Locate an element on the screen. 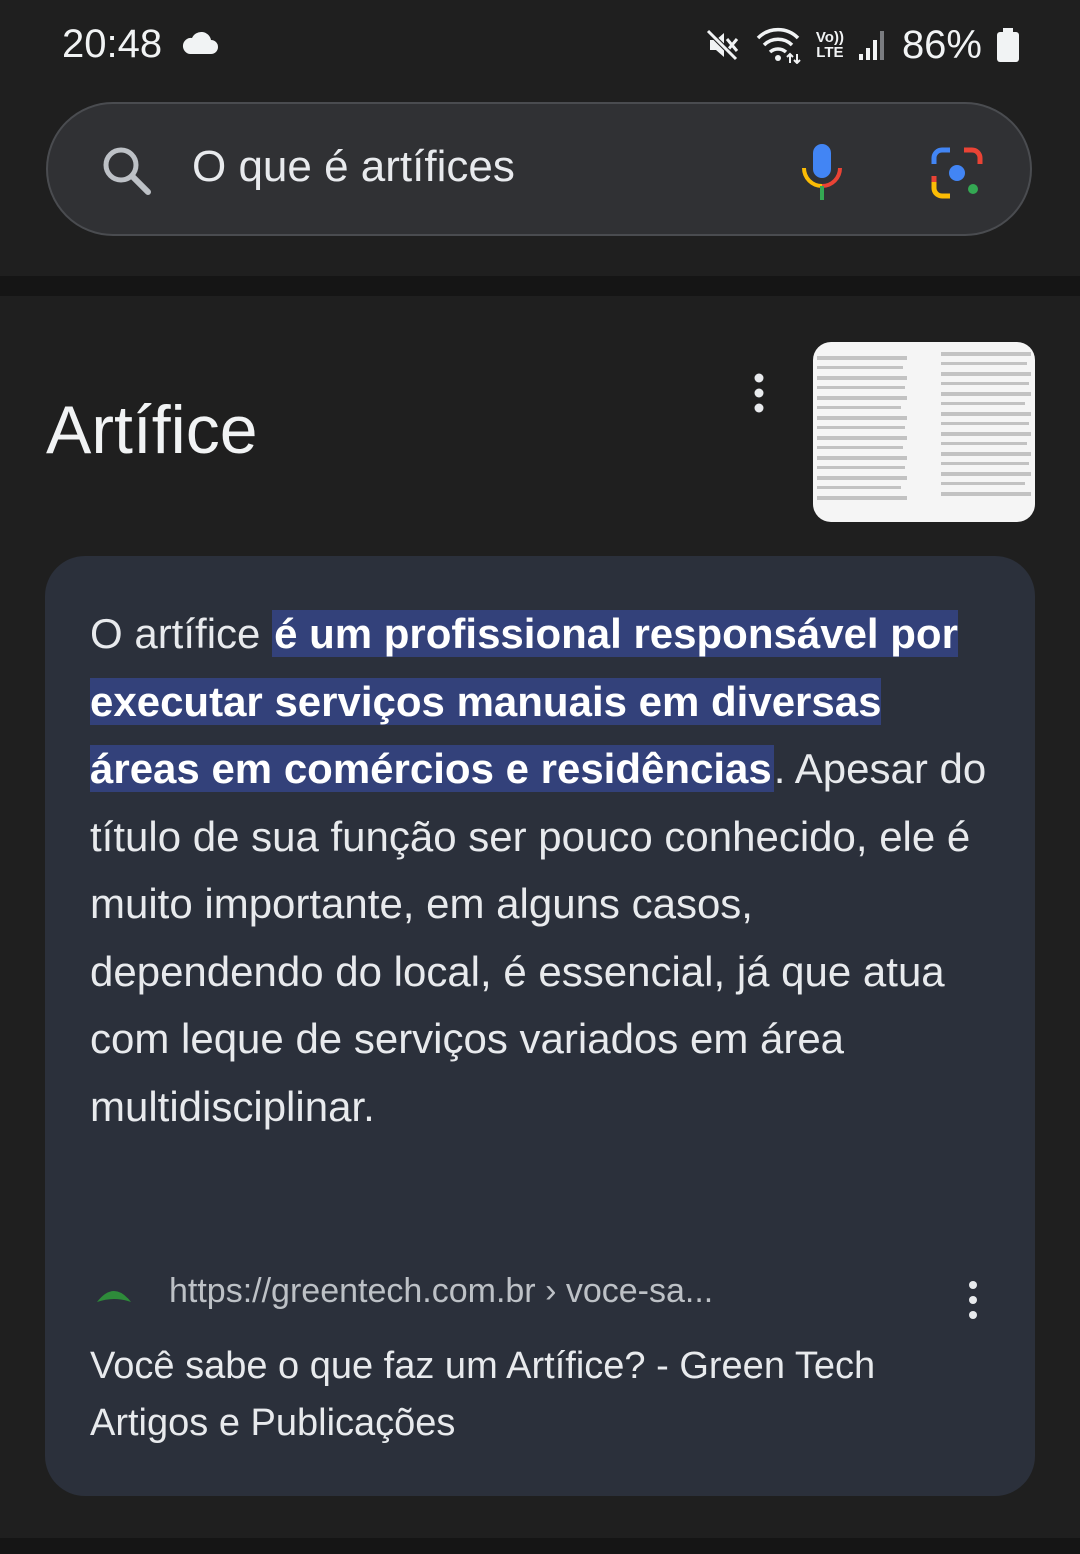 This screenshot has height=1554, width=1080. status-bar: 20:48 Vo)) LTE 86% is located at coordinates (540, 45).